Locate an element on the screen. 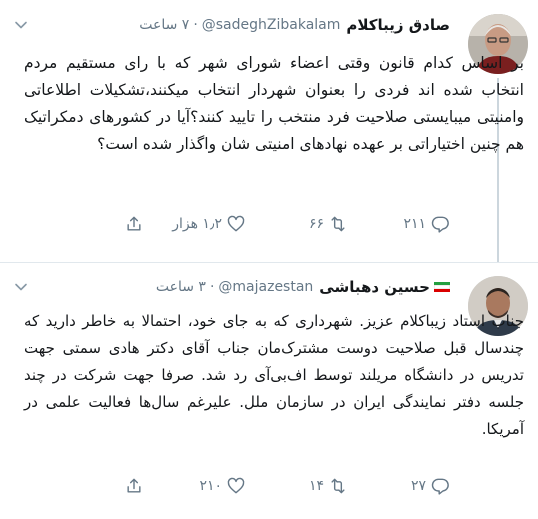  timestamp: ۷ ساعت is located at coordinates (164, 25).